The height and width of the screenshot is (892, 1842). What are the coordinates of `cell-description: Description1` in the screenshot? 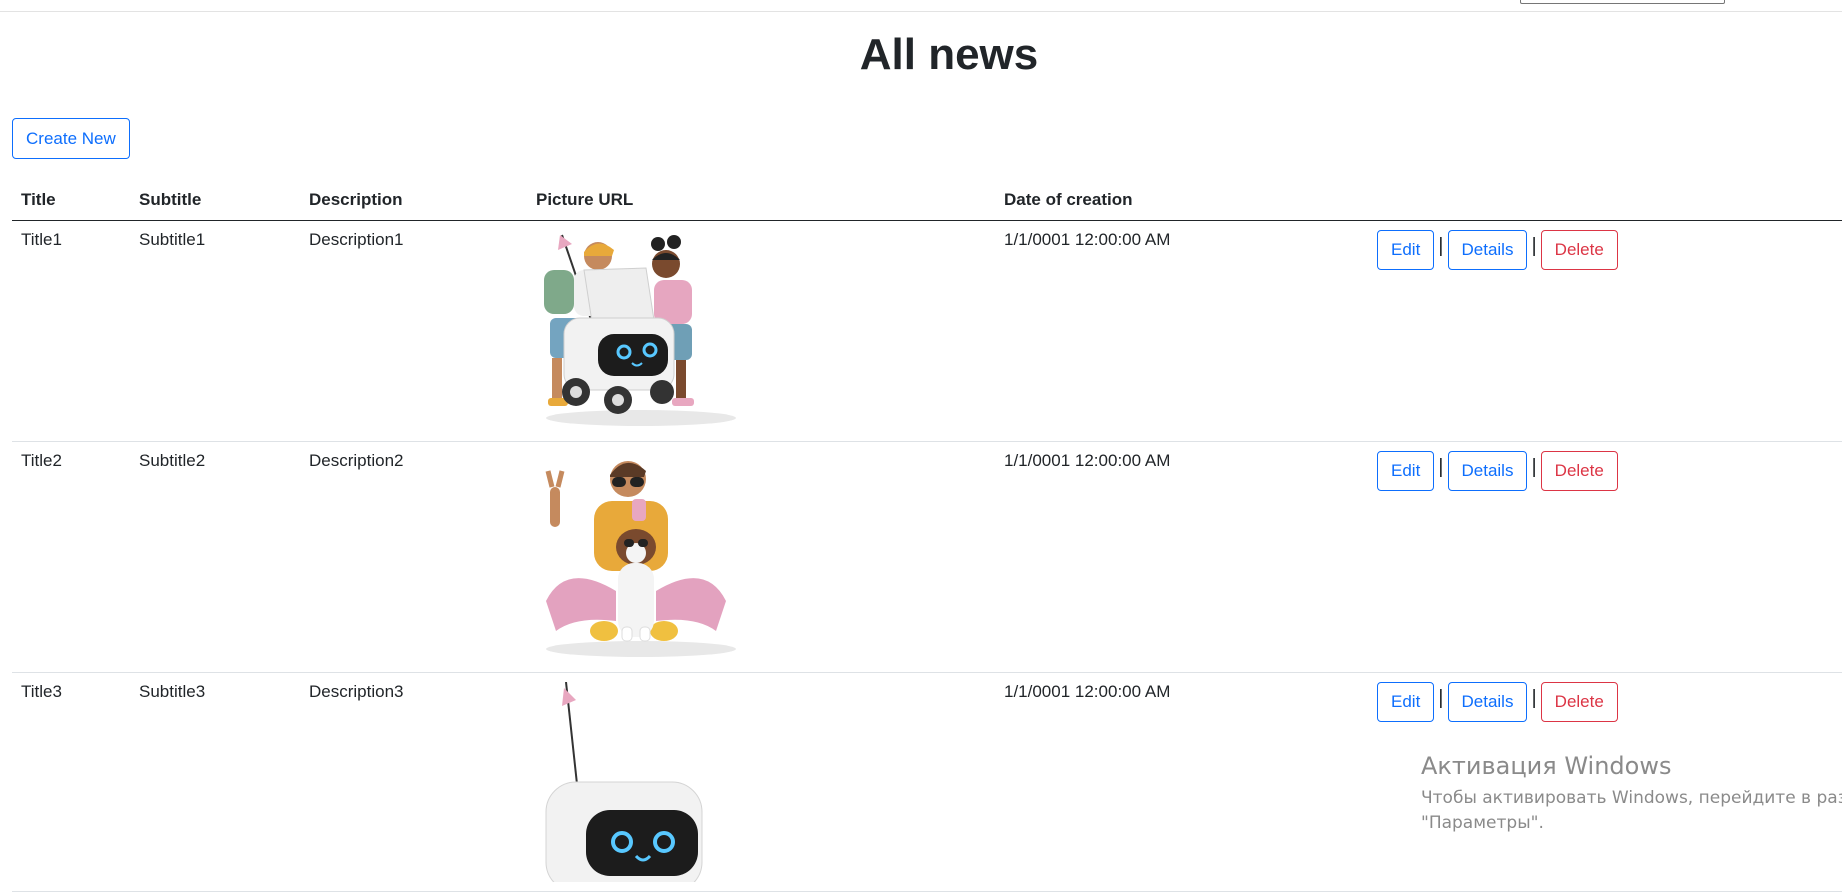 It's located at (413, 331).